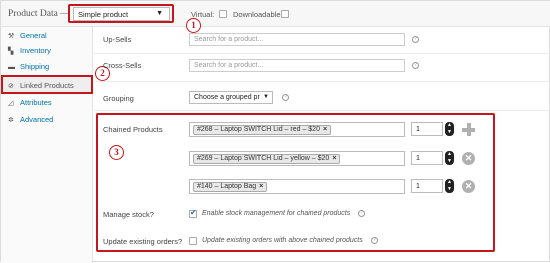 This screenshot has height=263, width=550. What do you see at coordinates (227, 97) in the screenshot?
I see `grouping-value: Choose a grouped pr` at bounding box center [227, 97].